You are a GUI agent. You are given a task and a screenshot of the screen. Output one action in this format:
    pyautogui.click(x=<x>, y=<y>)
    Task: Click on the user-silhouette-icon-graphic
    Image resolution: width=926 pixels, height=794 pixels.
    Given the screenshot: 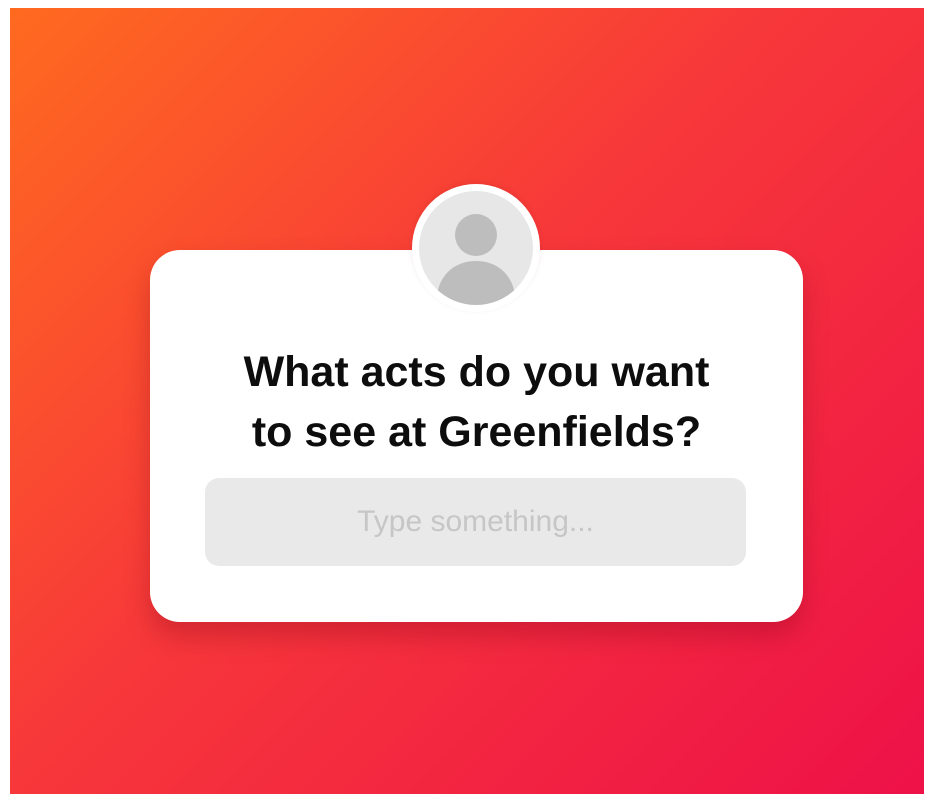 What is the action you would take?
    pyautogui.click(x=476, y=259)
    